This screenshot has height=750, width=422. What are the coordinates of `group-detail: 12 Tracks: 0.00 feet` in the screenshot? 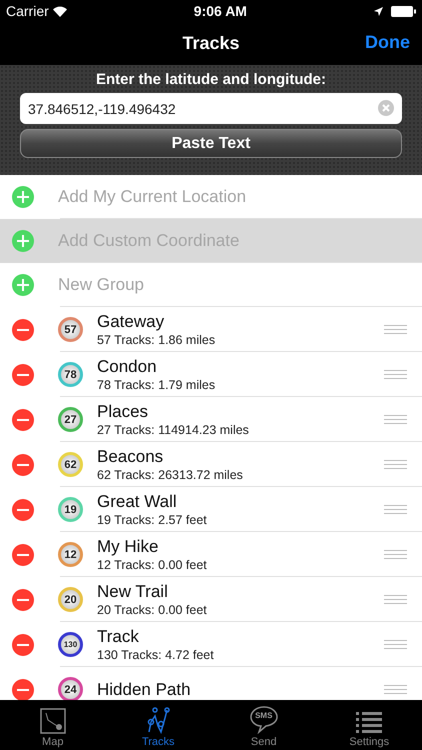 It's located at (152, 564).